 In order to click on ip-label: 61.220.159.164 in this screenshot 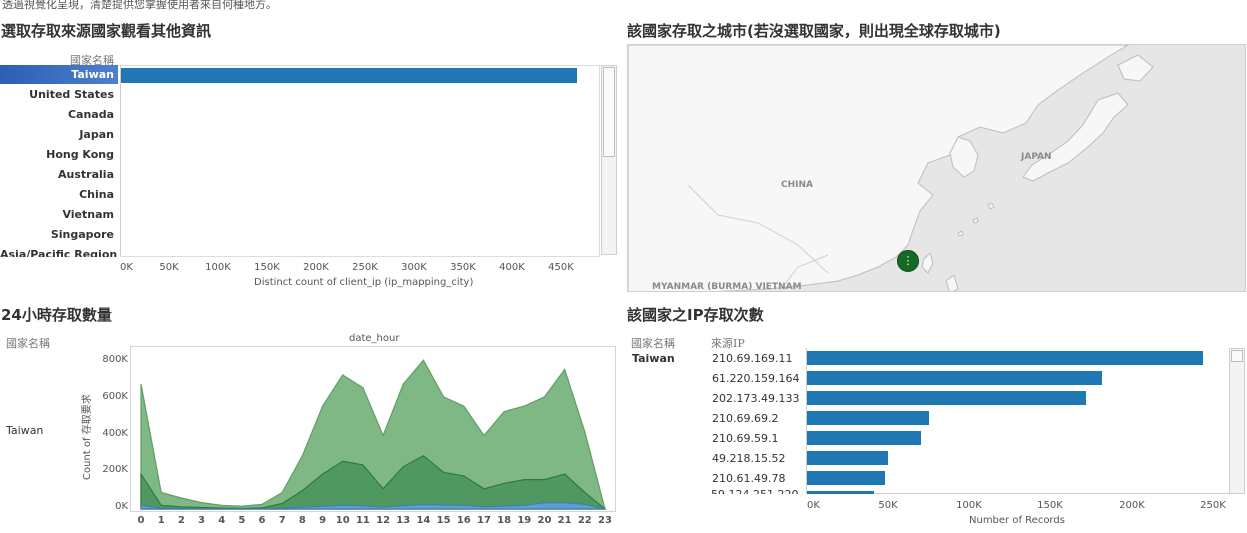, I will do `click(756, 378)`.